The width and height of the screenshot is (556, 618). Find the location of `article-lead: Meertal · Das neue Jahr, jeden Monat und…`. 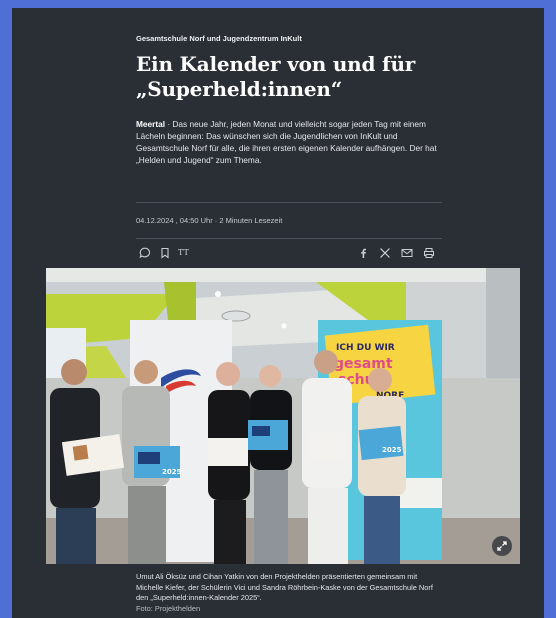

article-lead: Meertal · Das neue Jahr, jeden Monat und… is located at coordinates (289, 142).